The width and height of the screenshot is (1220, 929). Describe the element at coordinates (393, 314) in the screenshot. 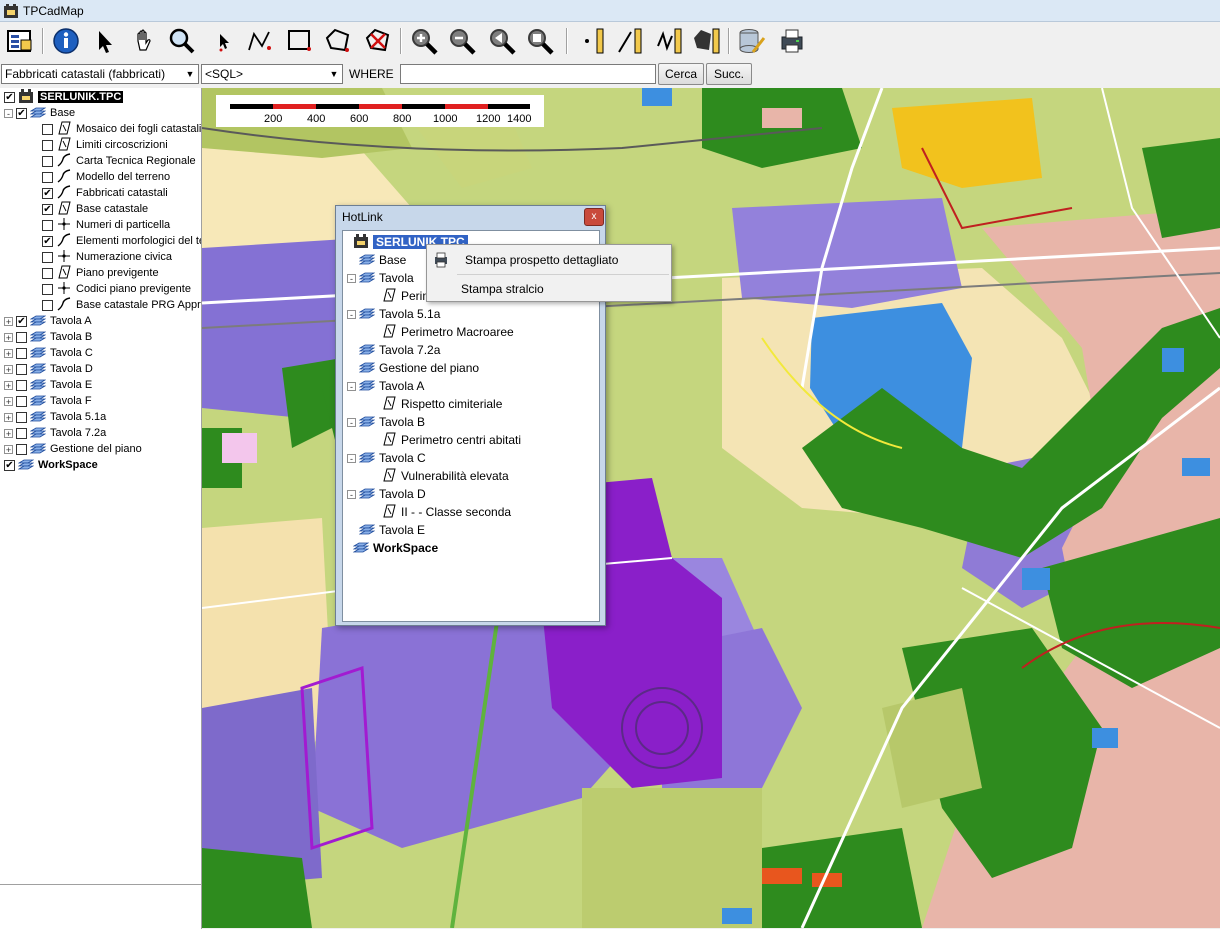

I see `hotlink-item: - Tavola 5.1a` at that location.